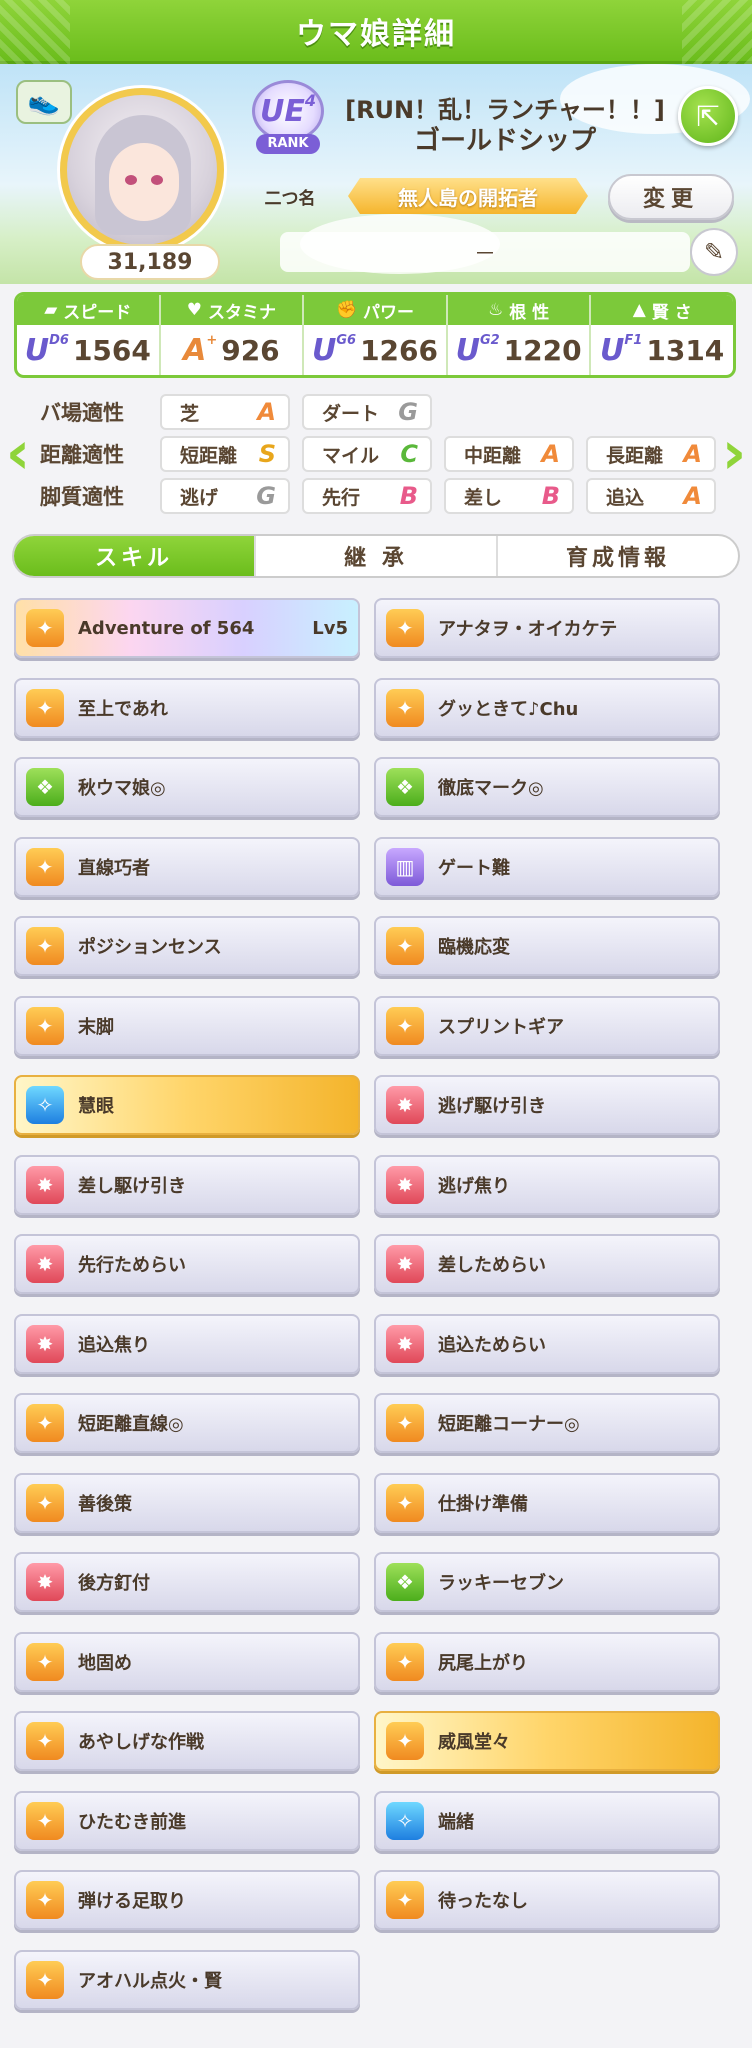  Describe the element at coordinates (241, 312) in the screenshot. I see `stat-label: スタミナ` at that location.